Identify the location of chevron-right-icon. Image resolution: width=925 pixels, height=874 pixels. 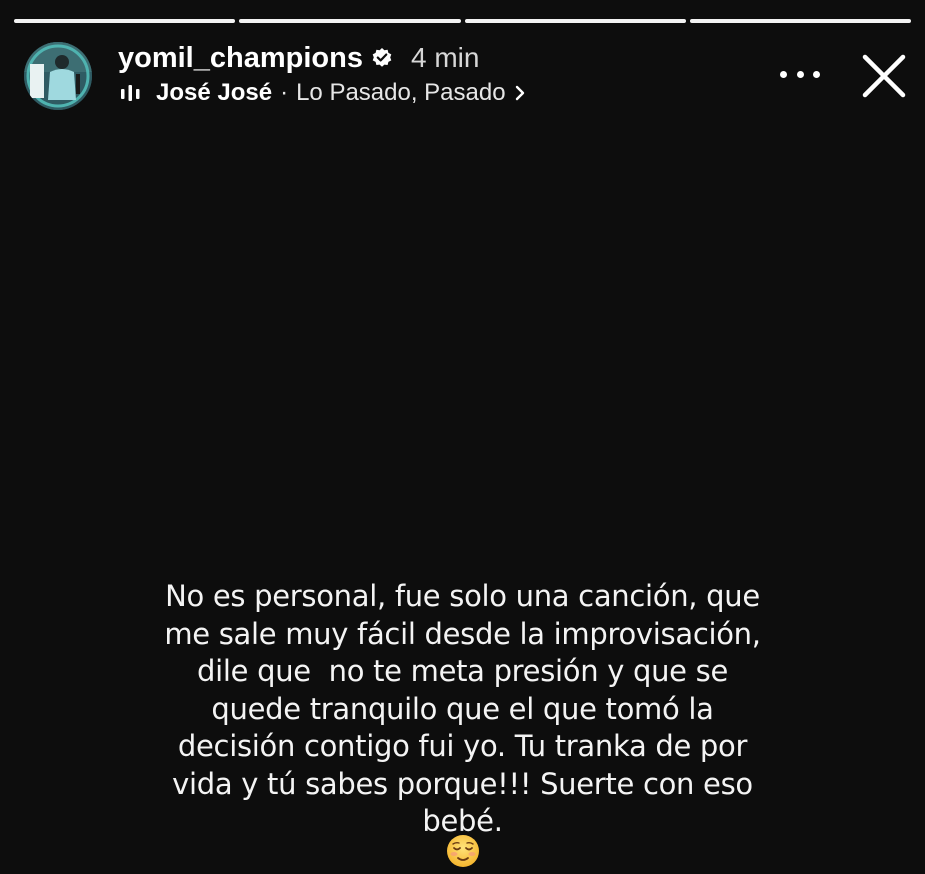
(520, 93).